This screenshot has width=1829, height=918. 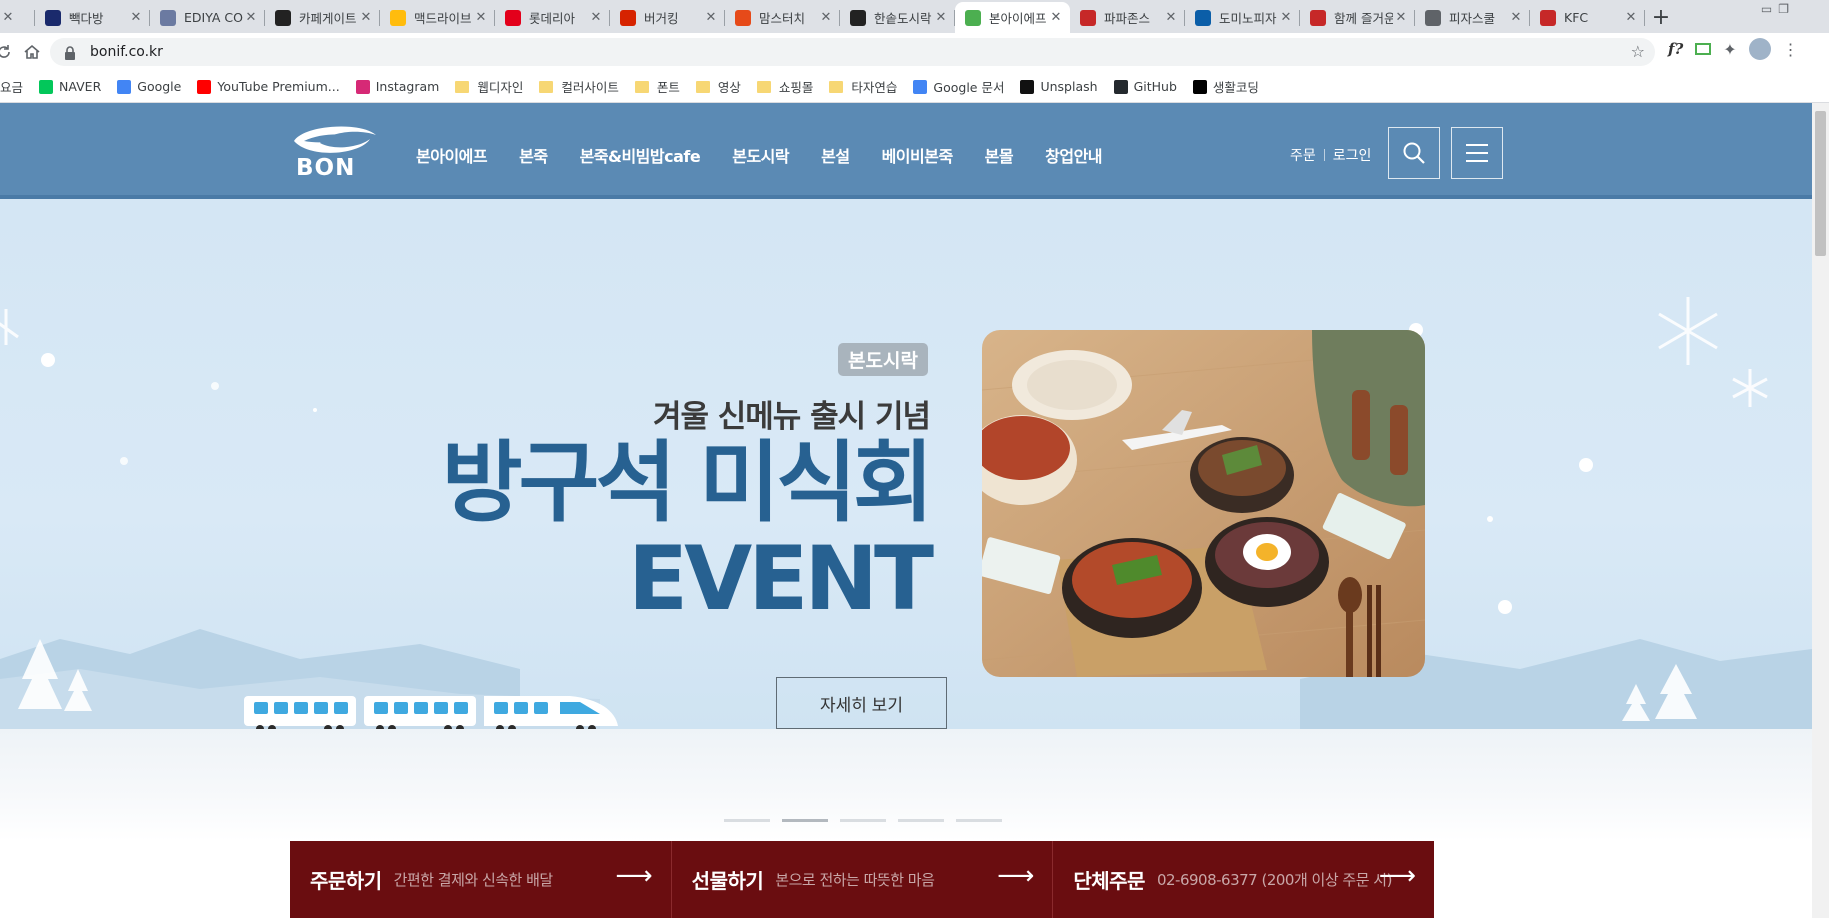 I want to click on bookmark-folder: 쇼핑몰, so click(x=784, y=86).